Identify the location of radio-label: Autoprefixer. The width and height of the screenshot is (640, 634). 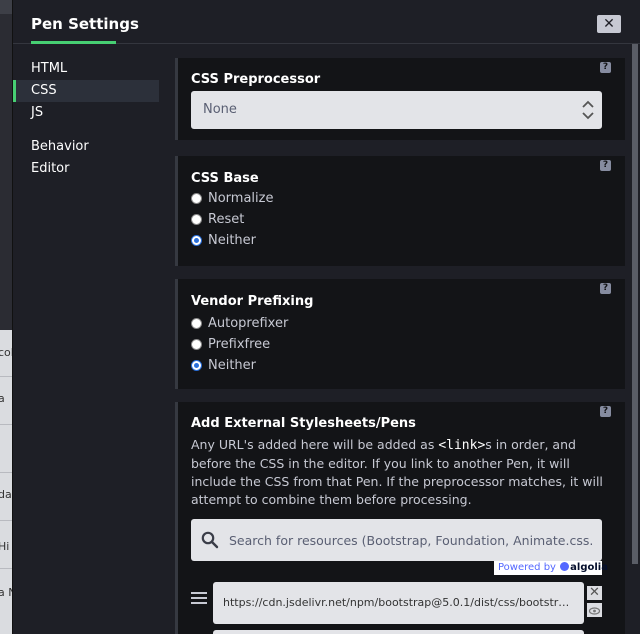
(248, 323).